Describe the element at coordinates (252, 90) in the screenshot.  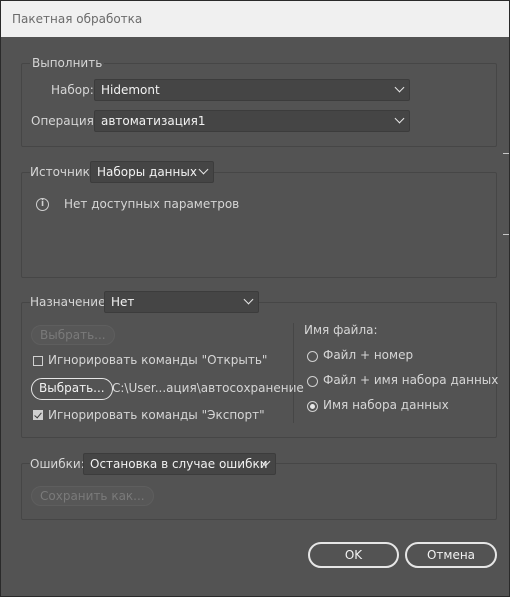
I see `set-dropdown: Hidemont` at that location.